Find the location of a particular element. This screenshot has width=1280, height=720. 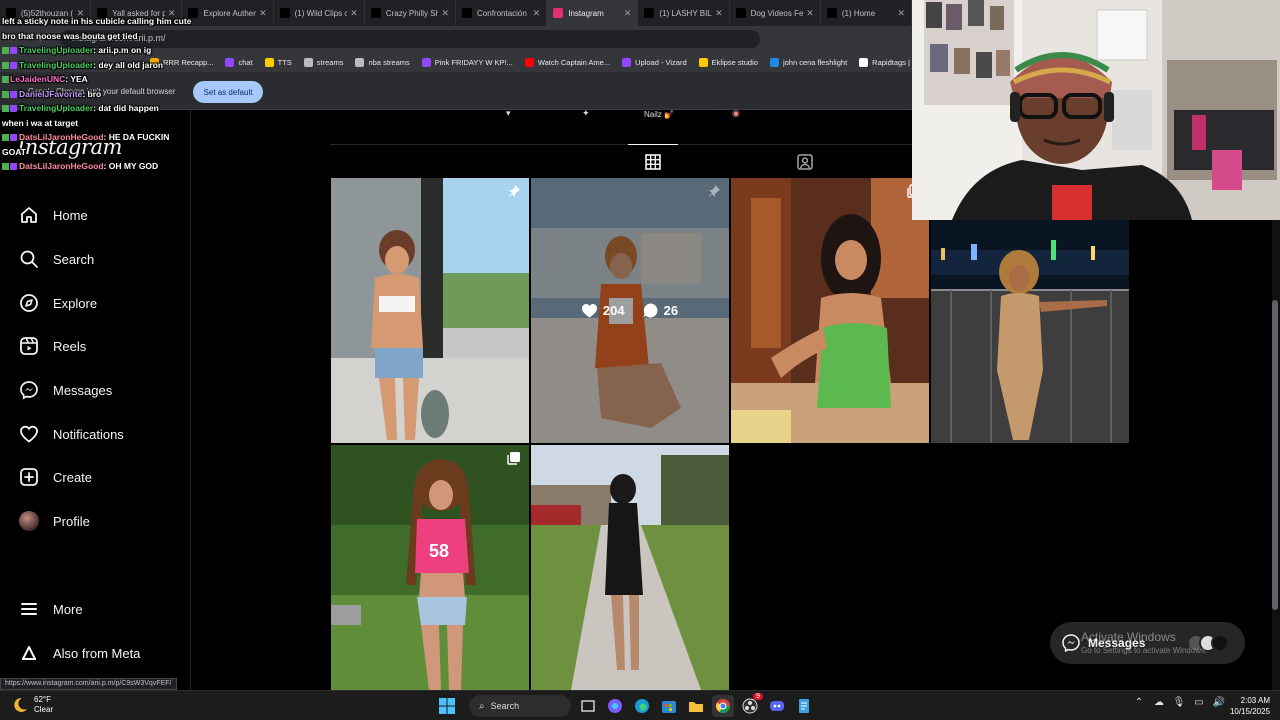

pin-icon is located at coordinates (714, 191).